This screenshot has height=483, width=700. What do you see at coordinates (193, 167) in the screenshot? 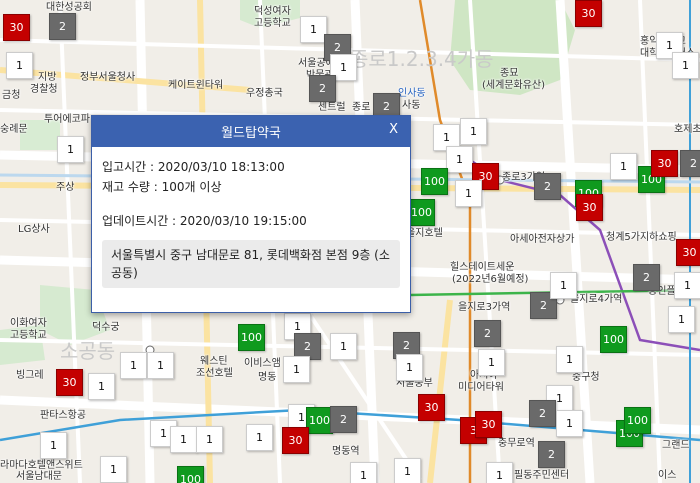
I see `received-time: 입고시간 : 2020/03/10 18:13:00` at bounding box center [193, 167].